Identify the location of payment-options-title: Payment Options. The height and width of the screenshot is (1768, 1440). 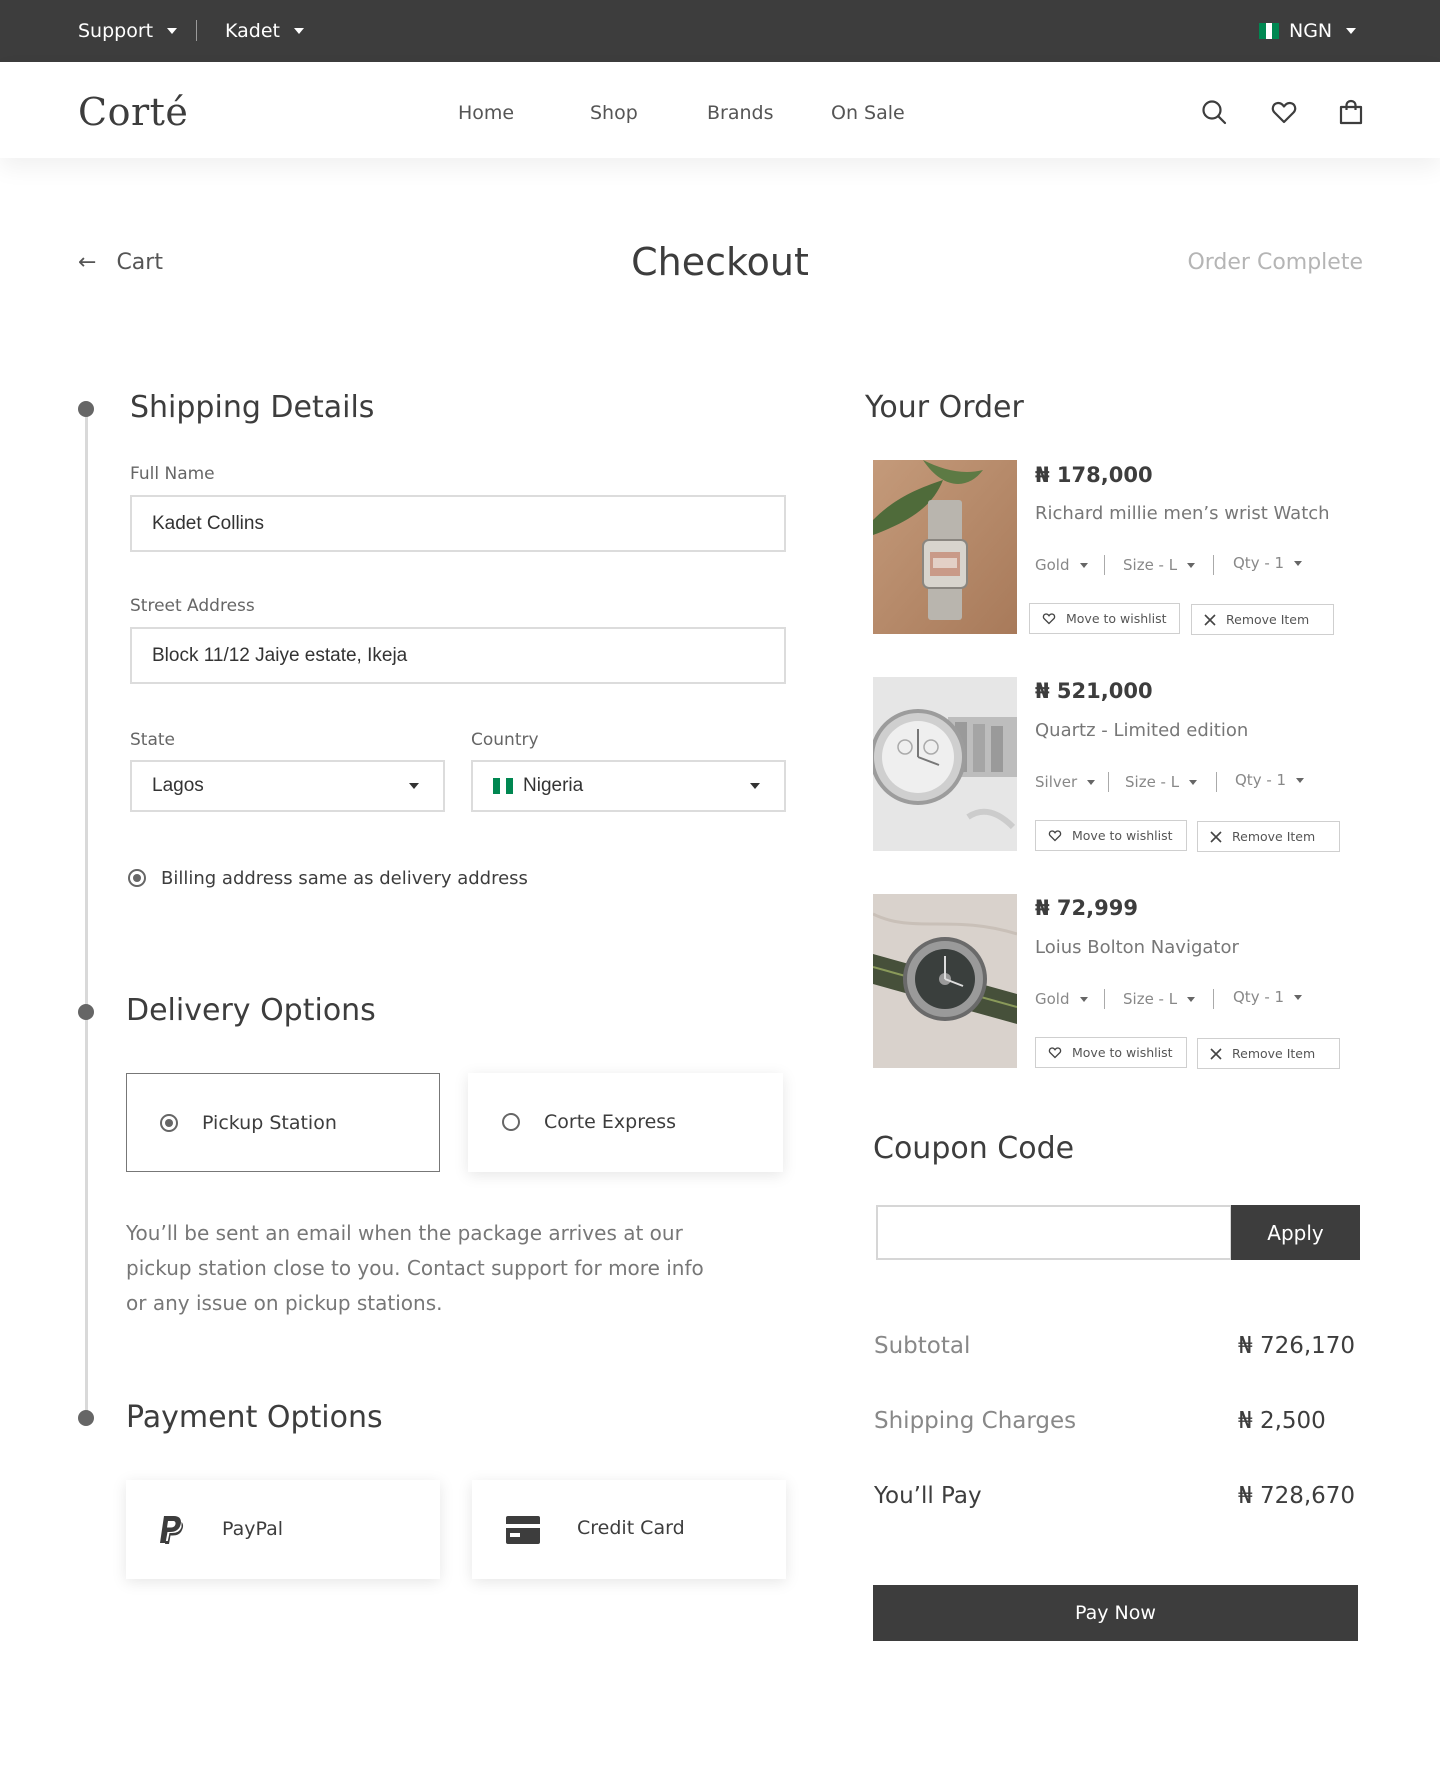
(254, 1417).